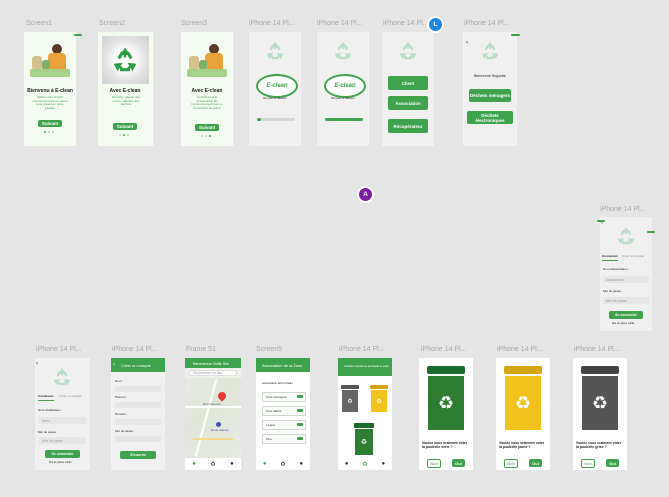 This screenshot has height=497, width=669. Describe the element at coordinates (138, 389) in the screenshot. I see `nom-input` at that location.